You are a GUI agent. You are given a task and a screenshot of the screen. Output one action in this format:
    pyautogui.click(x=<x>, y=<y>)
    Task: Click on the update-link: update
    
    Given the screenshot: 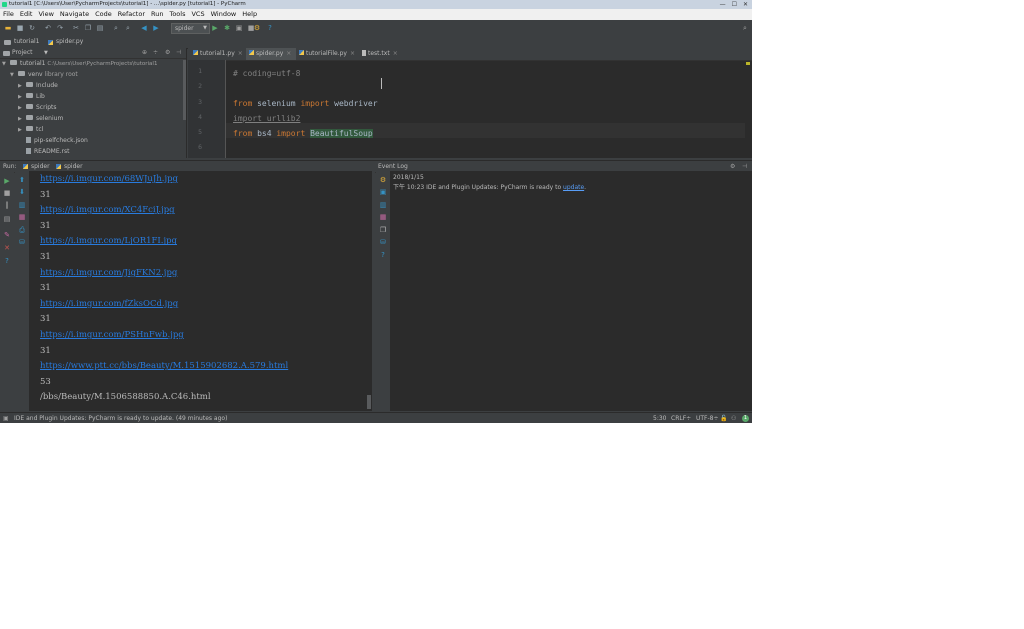 What is the action you would take?
    pyautogui.click(x=573, y=187)
    